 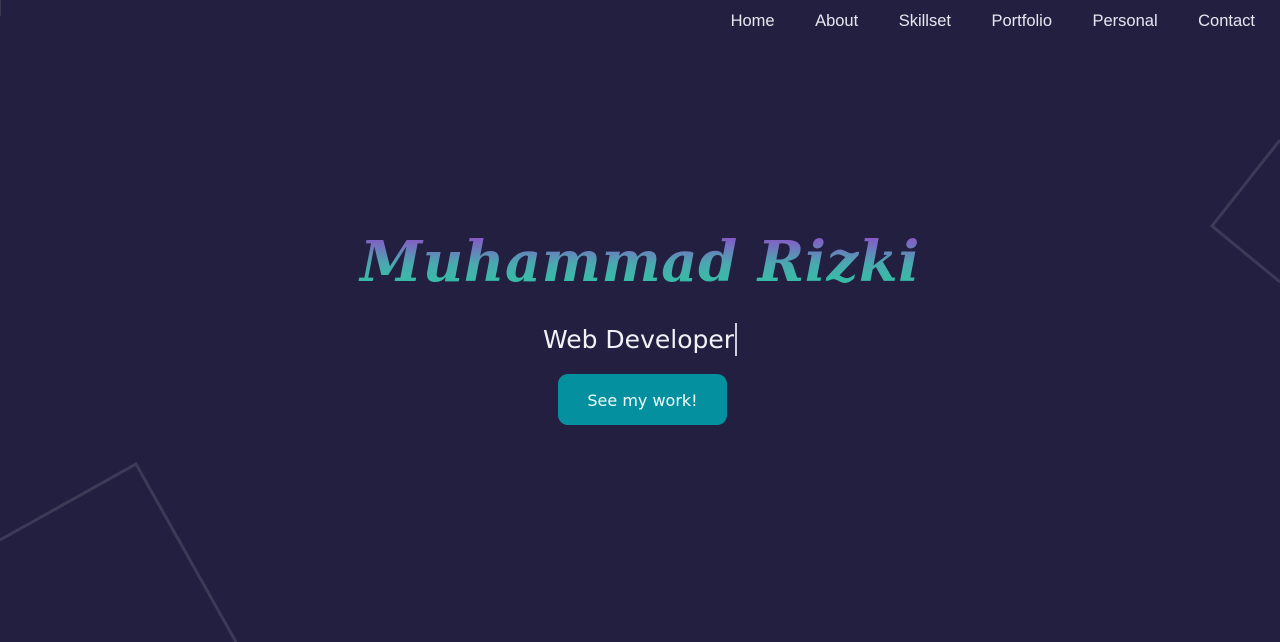 I want to click on hero-name: Muhammad Rizki, so click(x=640, y=262).